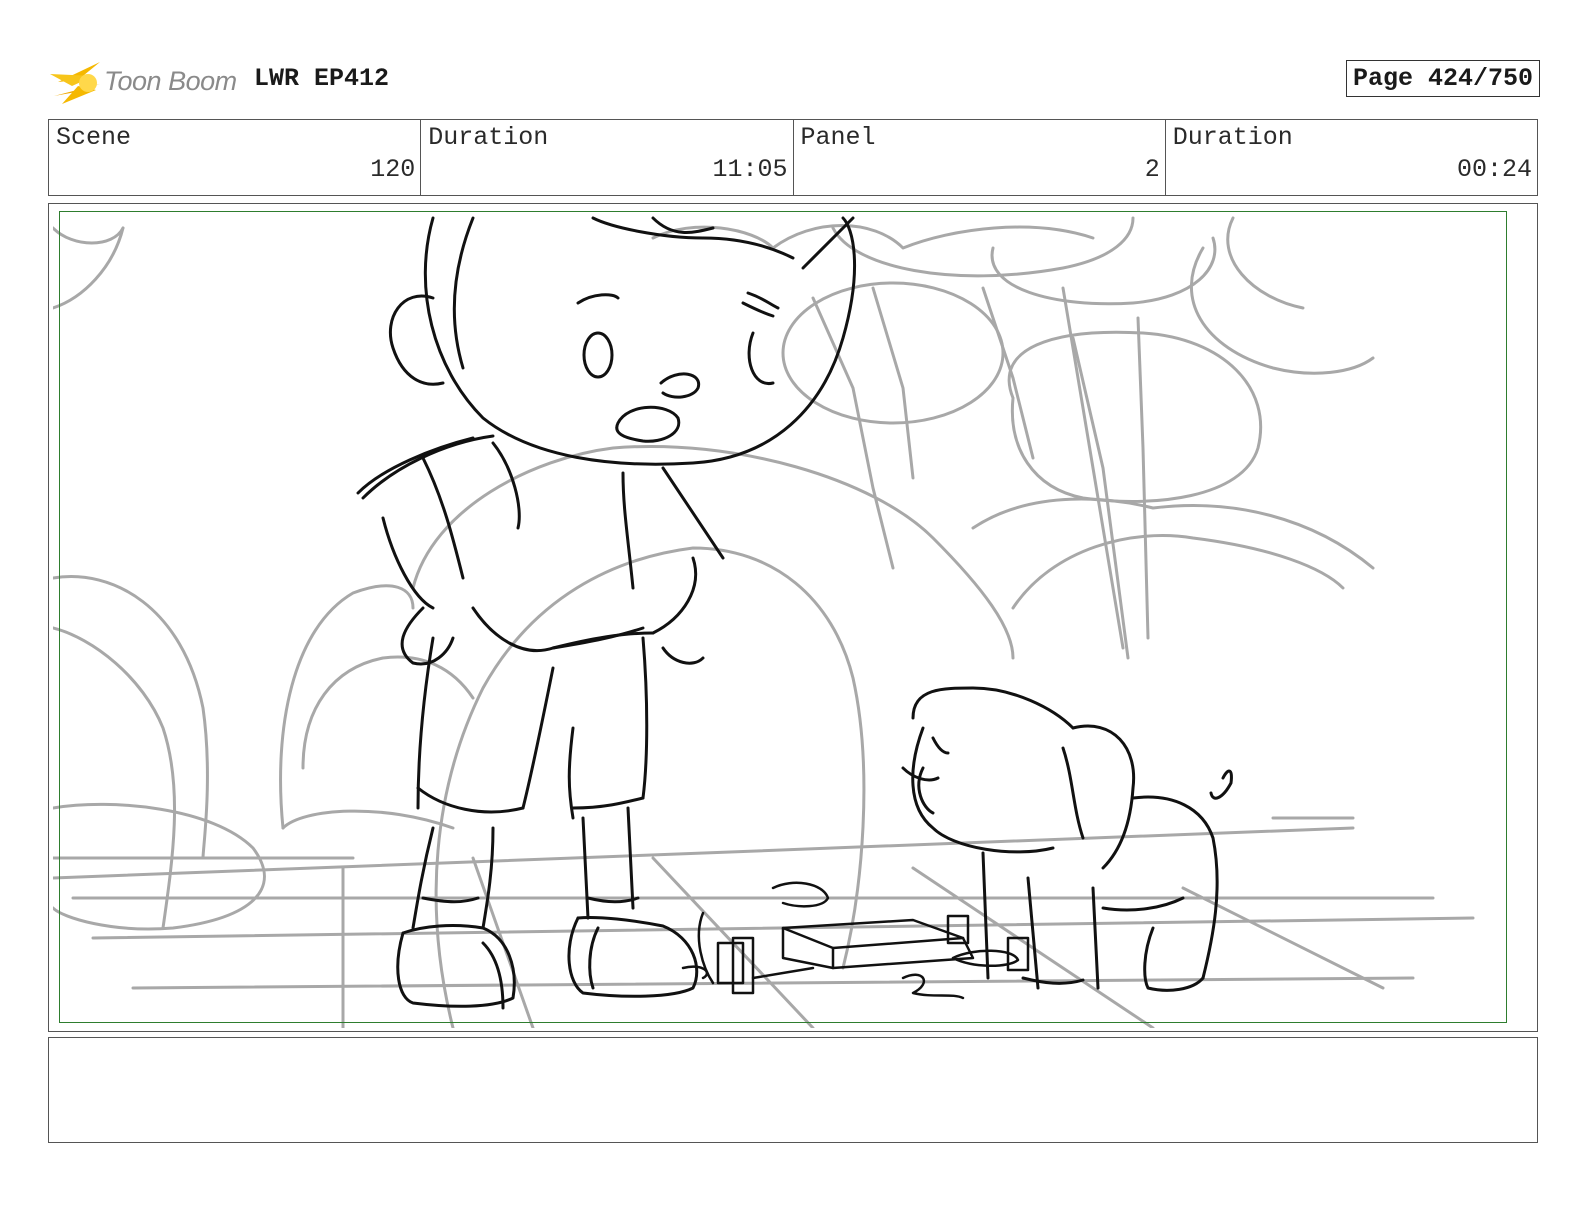 The height and width of the screenshot is (1224, 1584). Describe the element at coordinates (1442, 78) in the screenshot. I see `page-number: Page 424/750` at that location.